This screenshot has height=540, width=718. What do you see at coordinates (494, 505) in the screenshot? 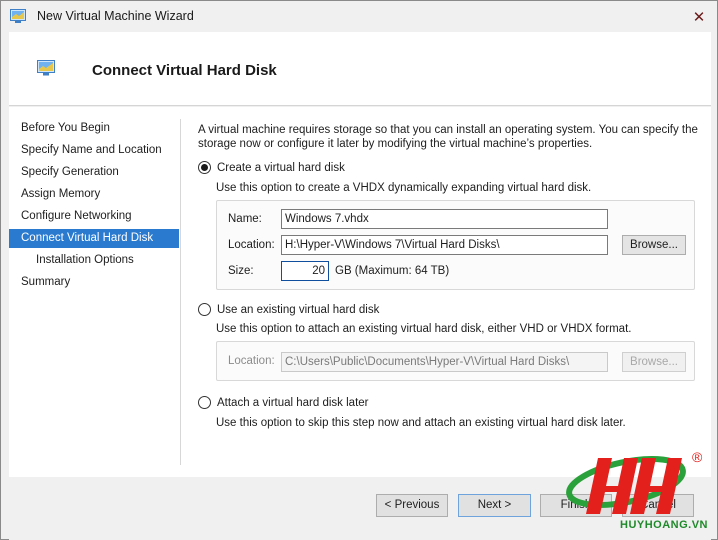
I see `next-button: Next >` at bounding box center [494, 505].